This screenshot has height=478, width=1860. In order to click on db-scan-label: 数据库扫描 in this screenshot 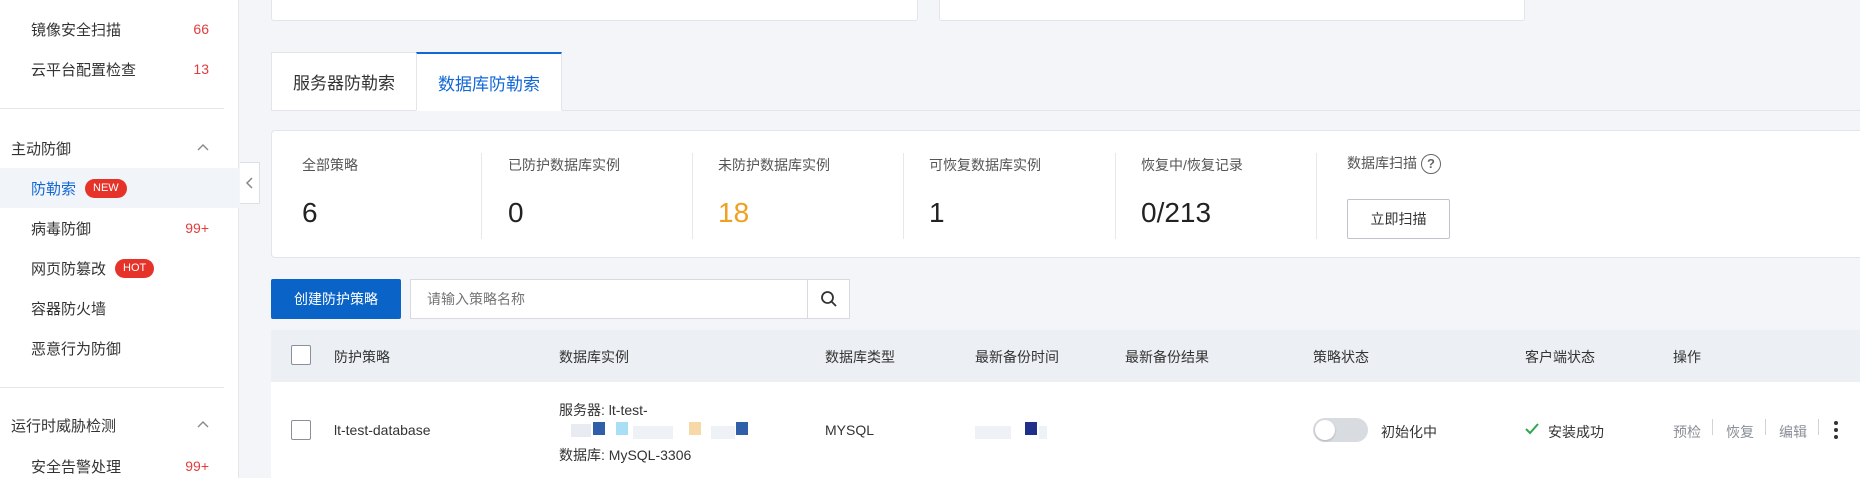, I will do `click(1382, 163)`.